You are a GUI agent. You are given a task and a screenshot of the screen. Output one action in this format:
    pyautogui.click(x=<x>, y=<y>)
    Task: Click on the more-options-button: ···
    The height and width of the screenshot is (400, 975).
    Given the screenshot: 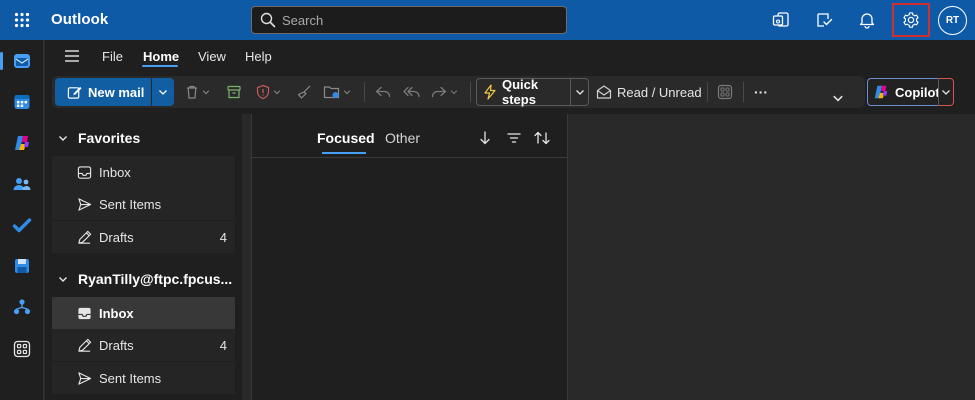 What is the action you would take?
    pyautogui.click(x=761, y=92)
    